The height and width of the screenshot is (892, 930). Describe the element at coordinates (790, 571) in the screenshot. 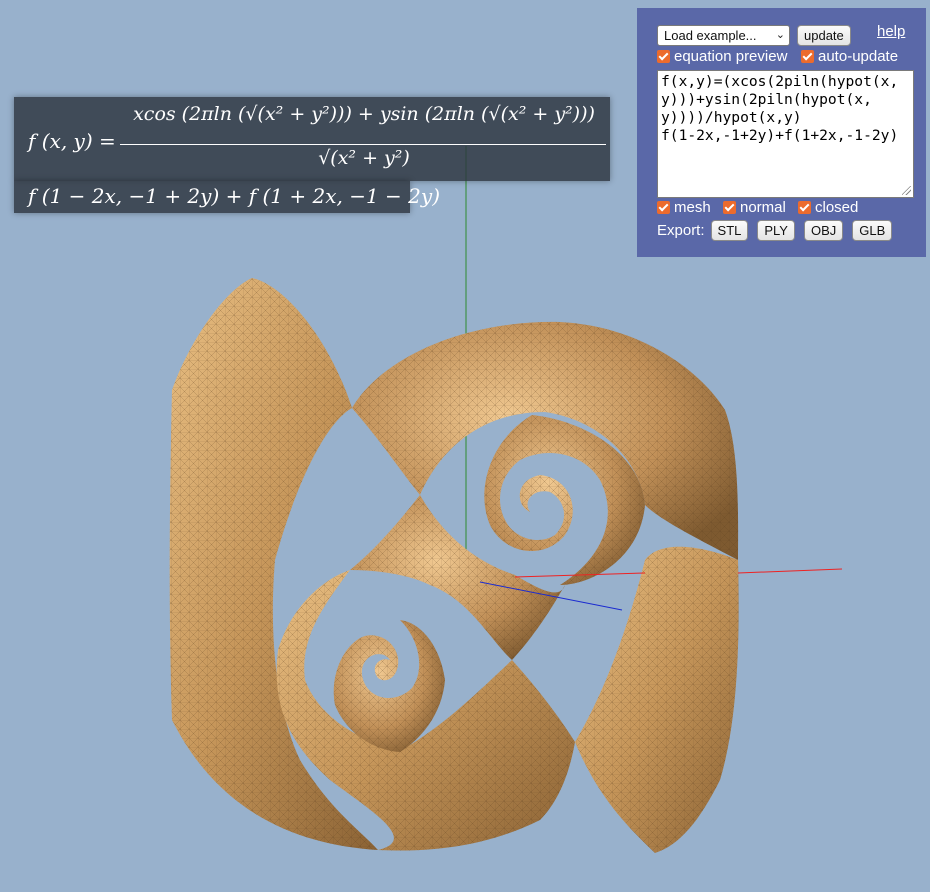

I see `x-axis-line-outer` at that location.